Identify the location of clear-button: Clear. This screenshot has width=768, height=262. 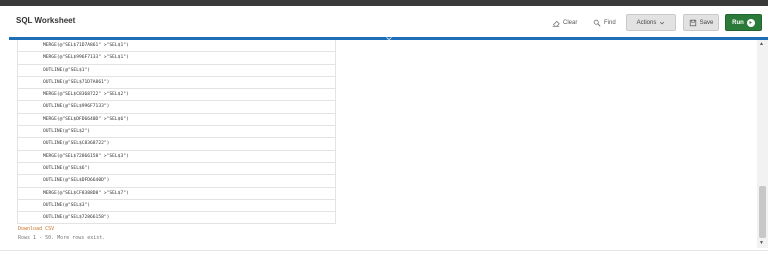
(564, 22).